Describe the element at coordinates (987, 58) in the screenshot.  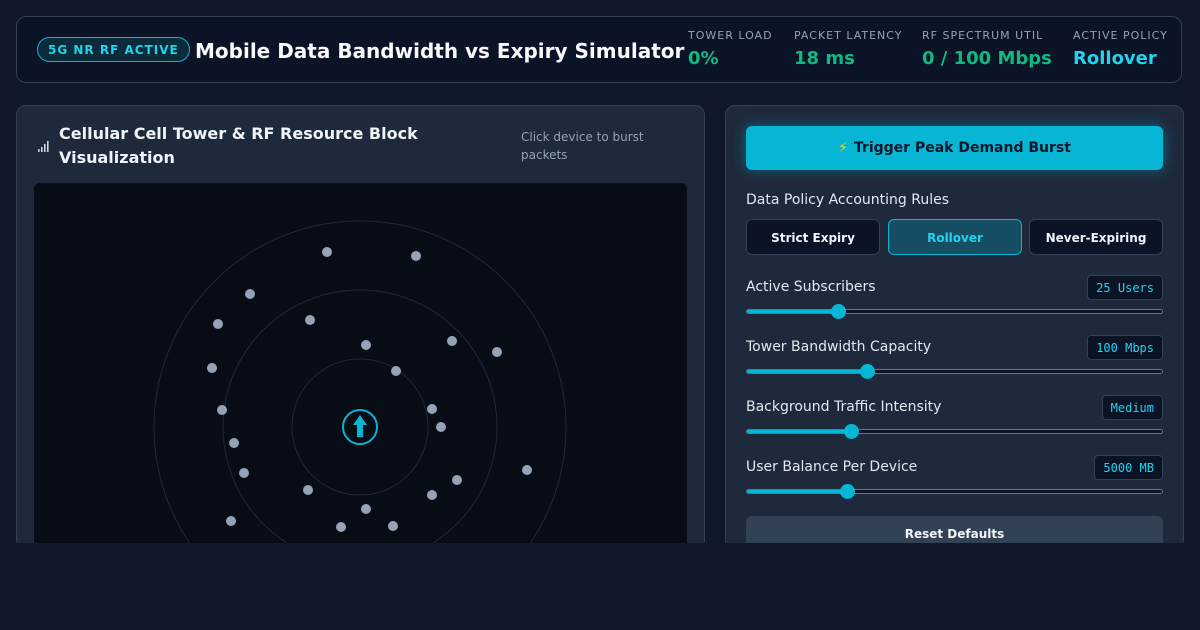
I see `stat-value: 0 / 100 Mbps` at that location.